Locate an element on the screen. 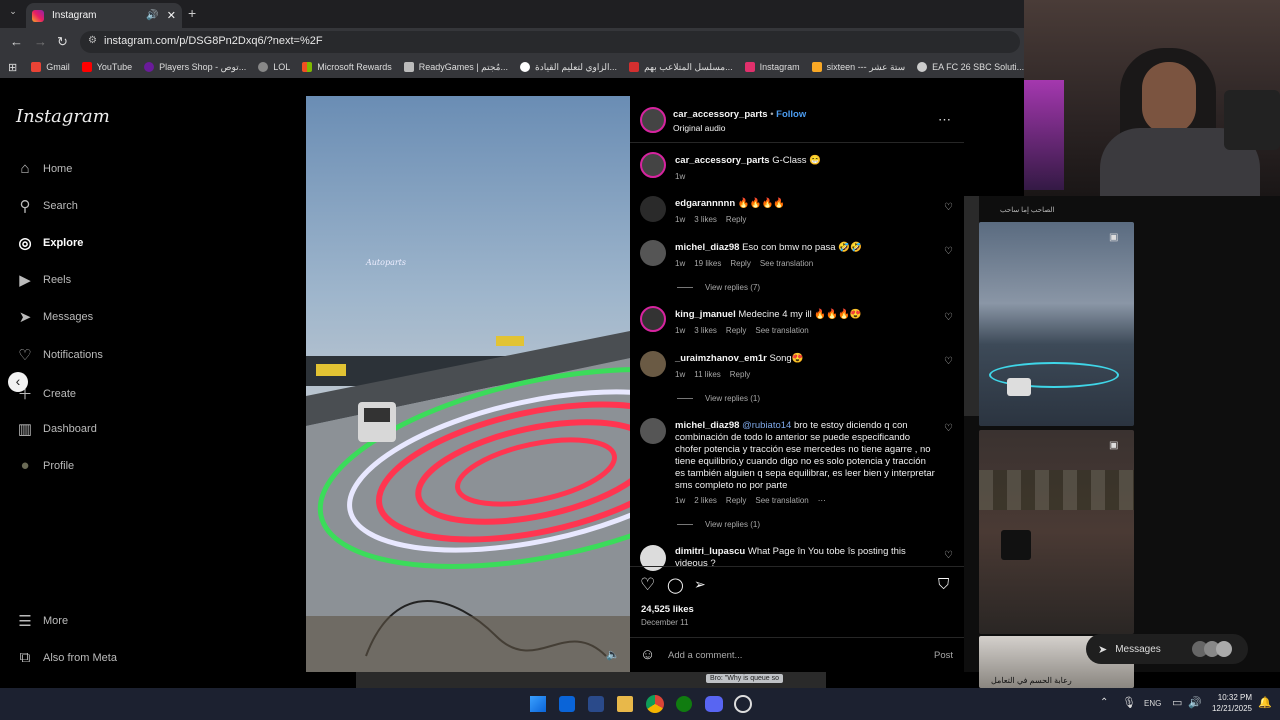  bookmark-item: Instagram is located at coordinates (772, 67).